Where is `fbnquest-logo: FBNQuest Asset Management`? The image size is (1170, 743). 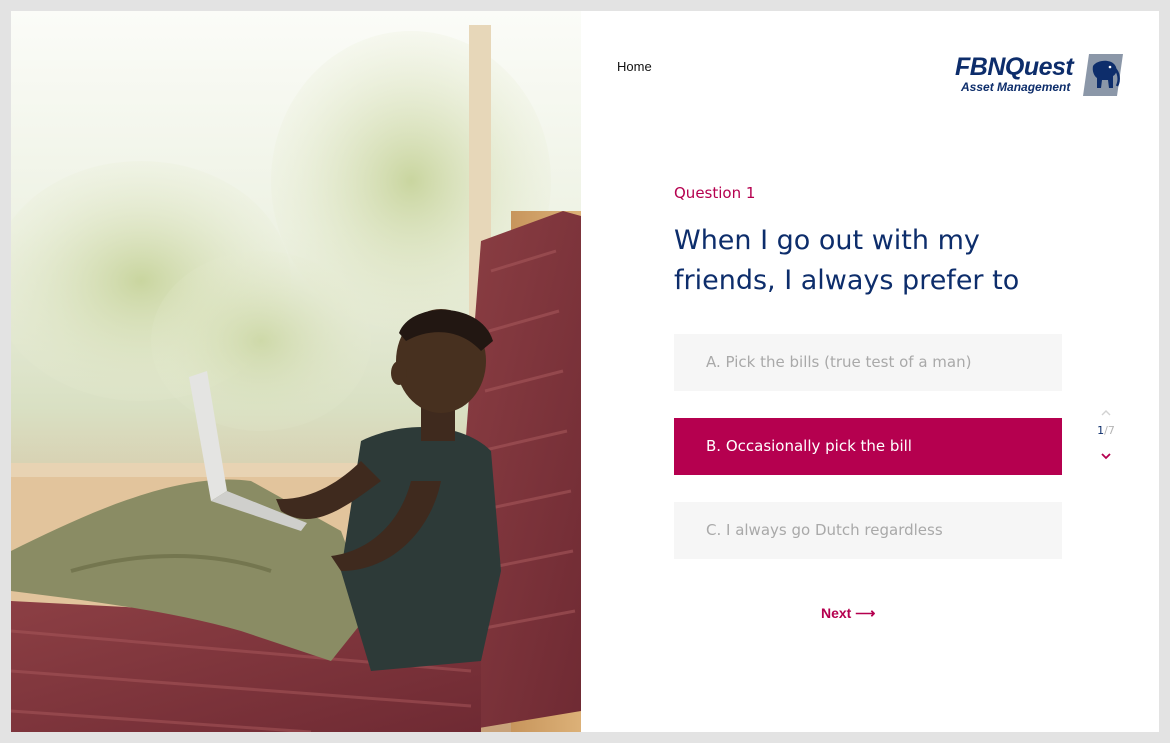 fbnquest-logo: FBNQuest Asset Management is located at coordinates (1040, 75).